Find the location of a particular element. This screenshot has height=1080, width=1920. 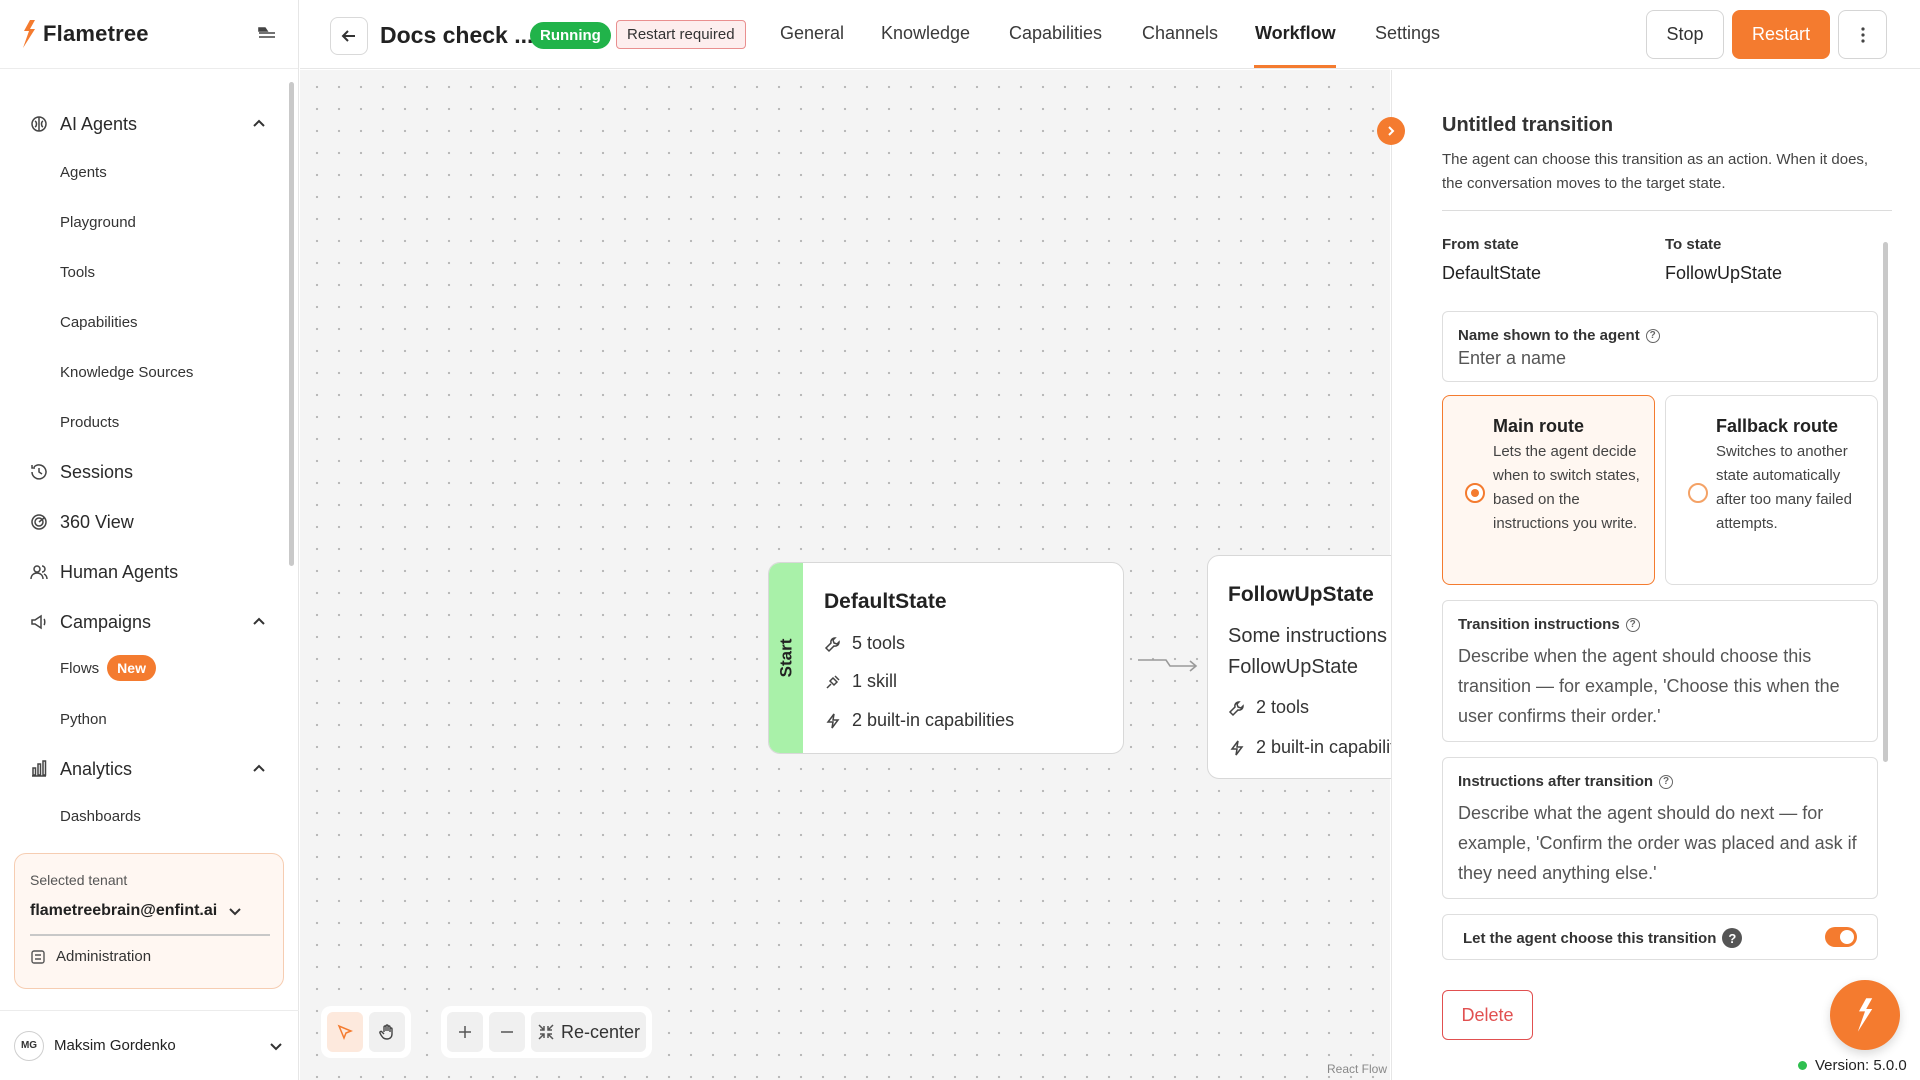

arrow-left-icon is located at coordinates (348, 36).